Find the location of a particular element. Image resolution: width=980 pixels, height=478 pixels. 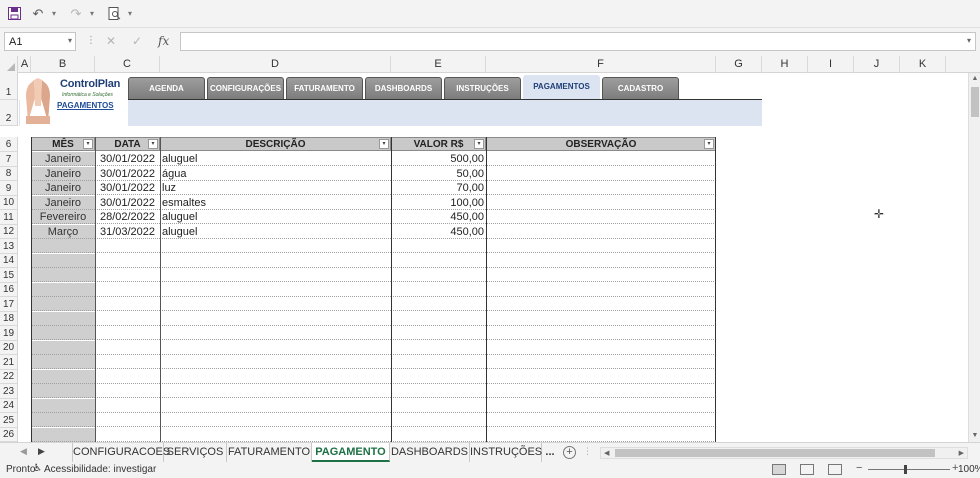

prev-sheet-icon: ◀ is located at coordinates (23, 451).